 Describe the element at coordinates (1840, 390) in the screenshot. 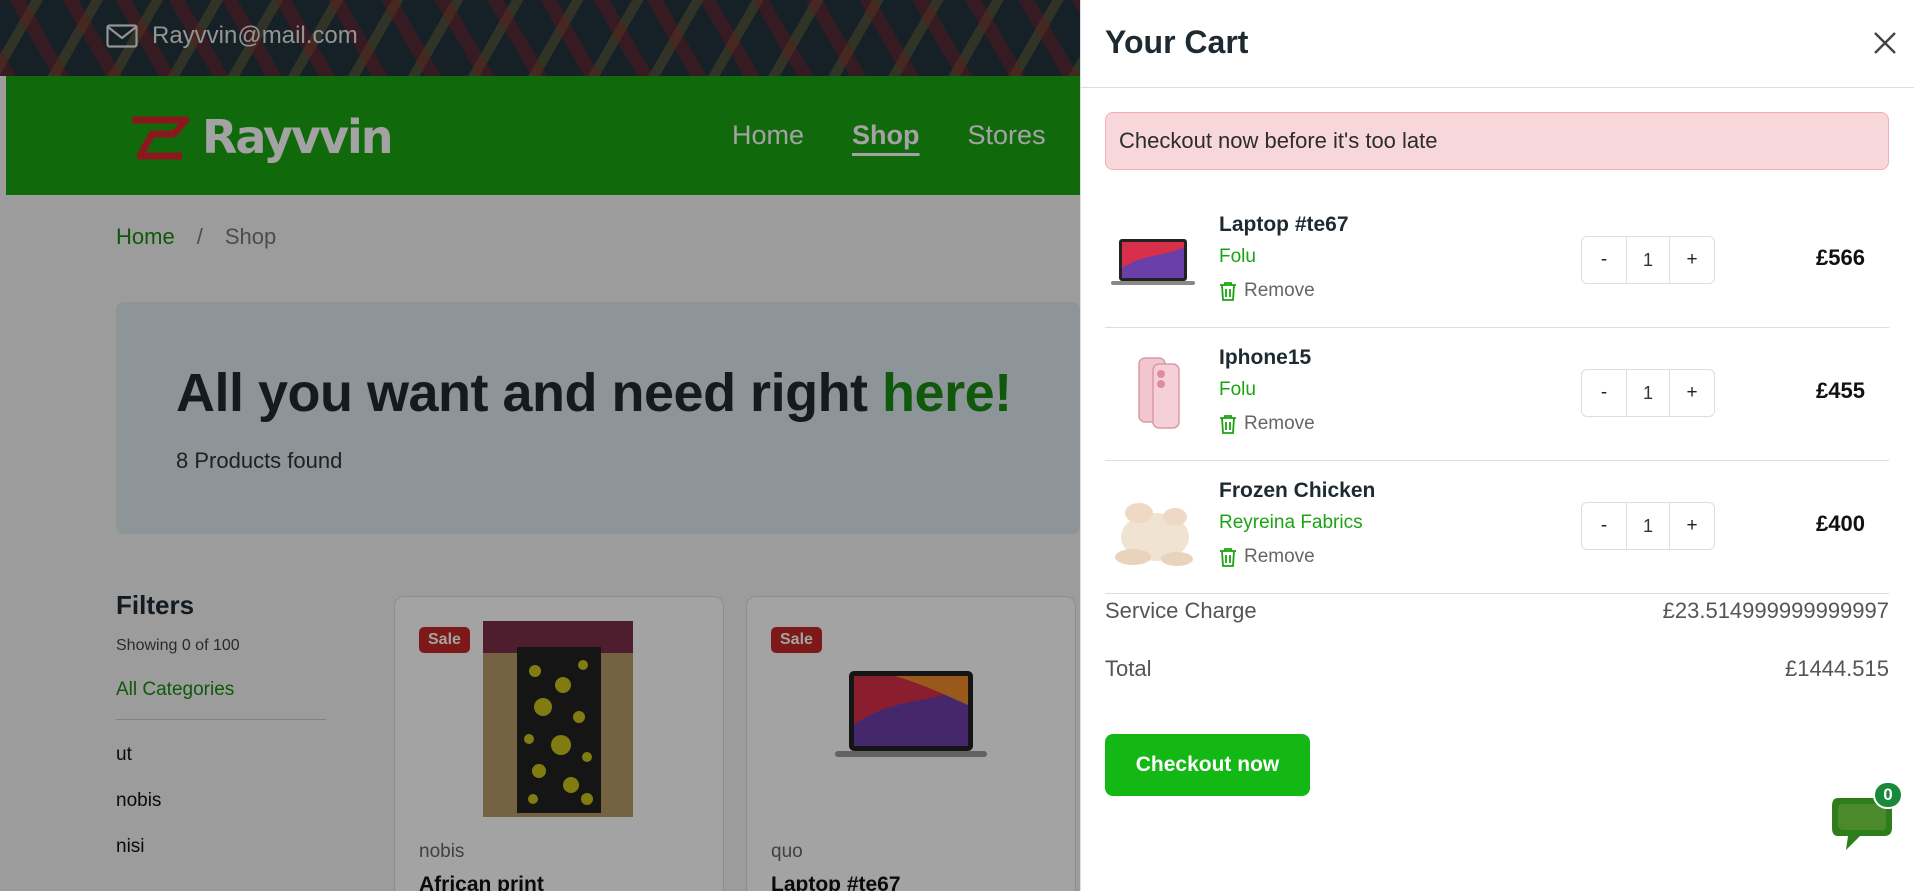

I see `item-price: £455` at that location.